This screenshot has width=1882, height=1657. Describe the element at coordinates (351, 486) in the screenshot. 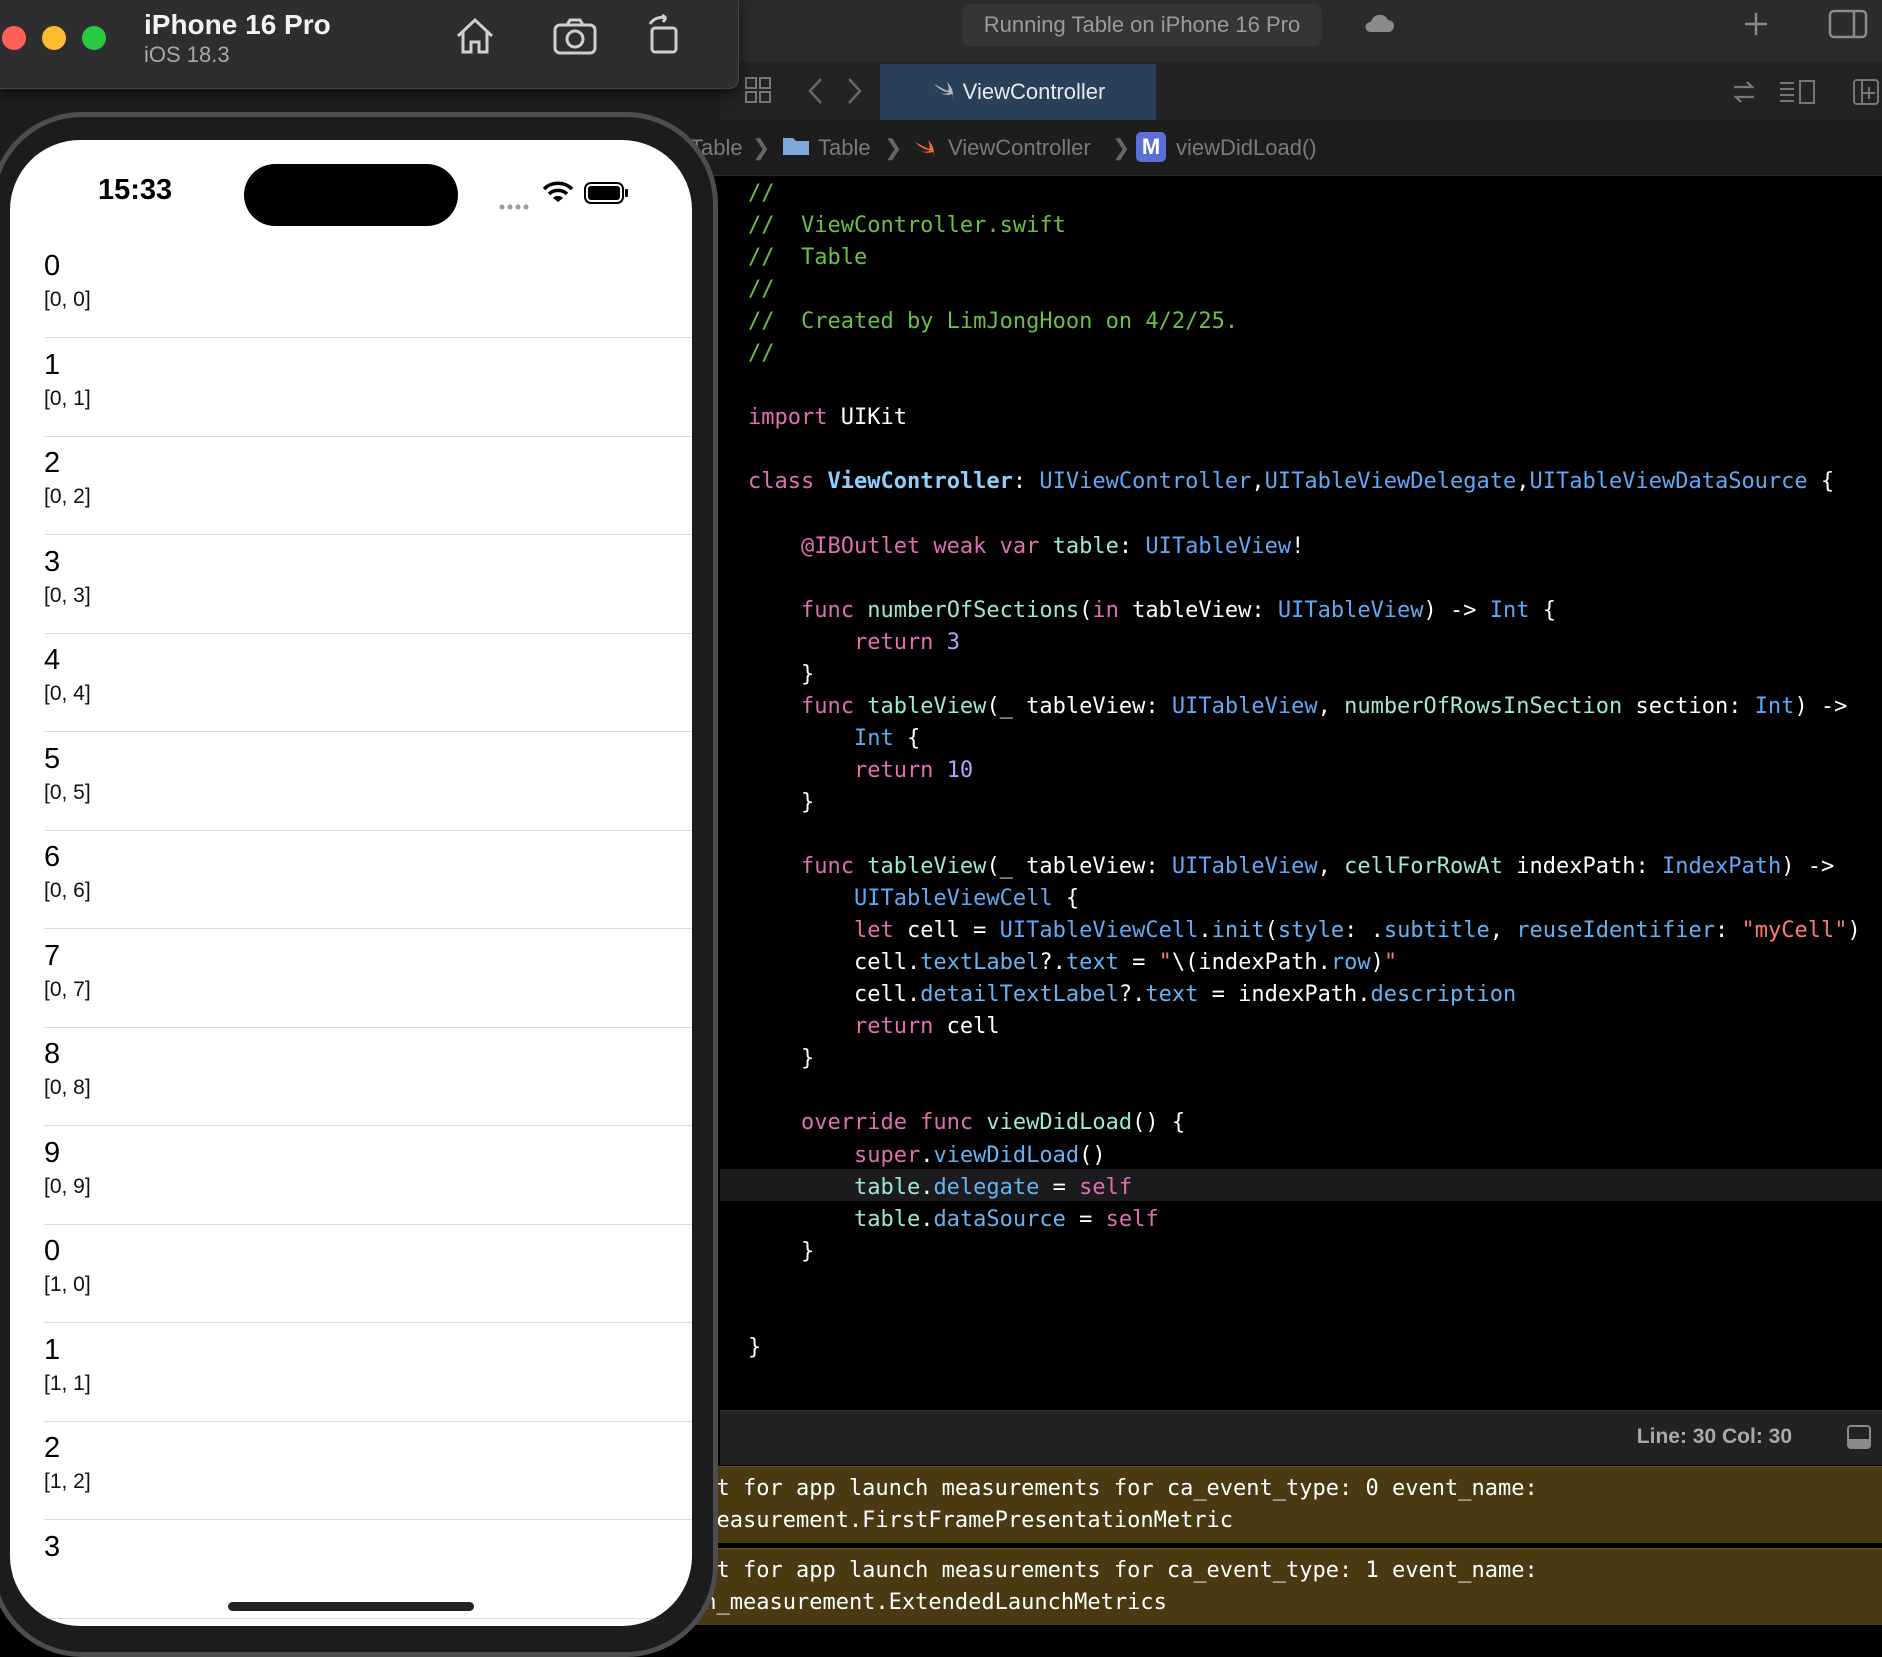

I see `table-row: 2 [0, 2]` at that location.